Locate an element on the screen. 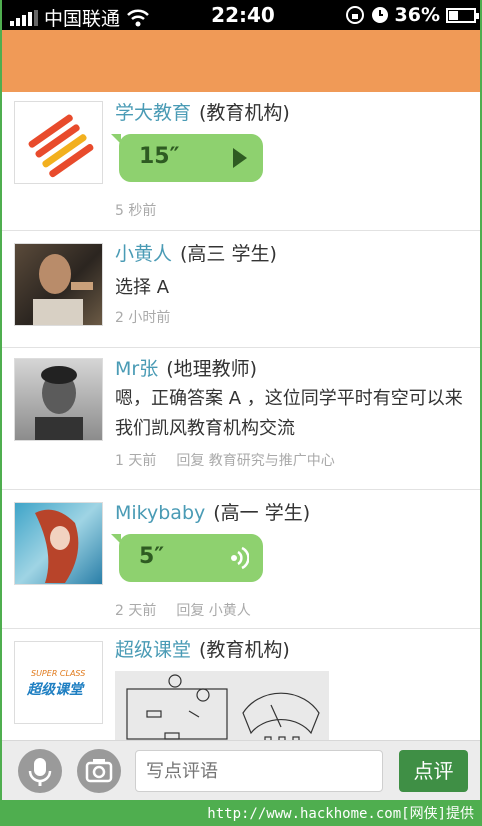 The height and width of the screenshot is (826, 482). reply-link: 回复 小黄人 is located at coordinates (213, 611).